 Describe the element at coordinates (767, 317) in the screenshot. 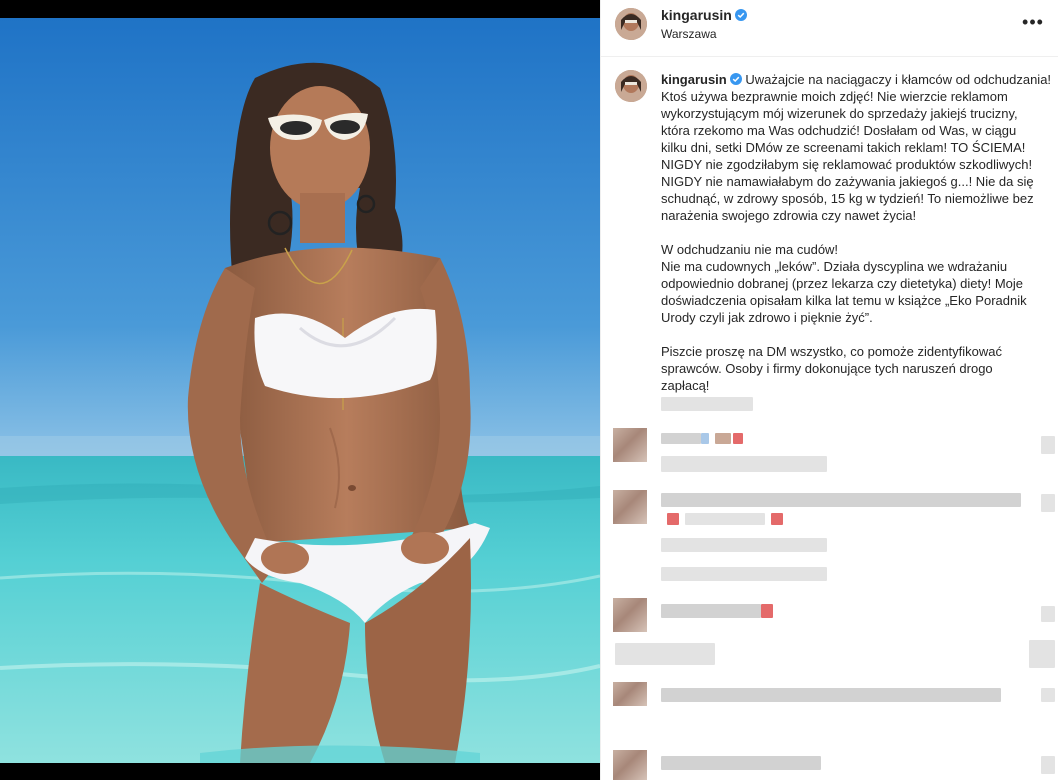

I see `caption-line: Urody czyli jak zdrowo i pięknie żyć”.` at that location.